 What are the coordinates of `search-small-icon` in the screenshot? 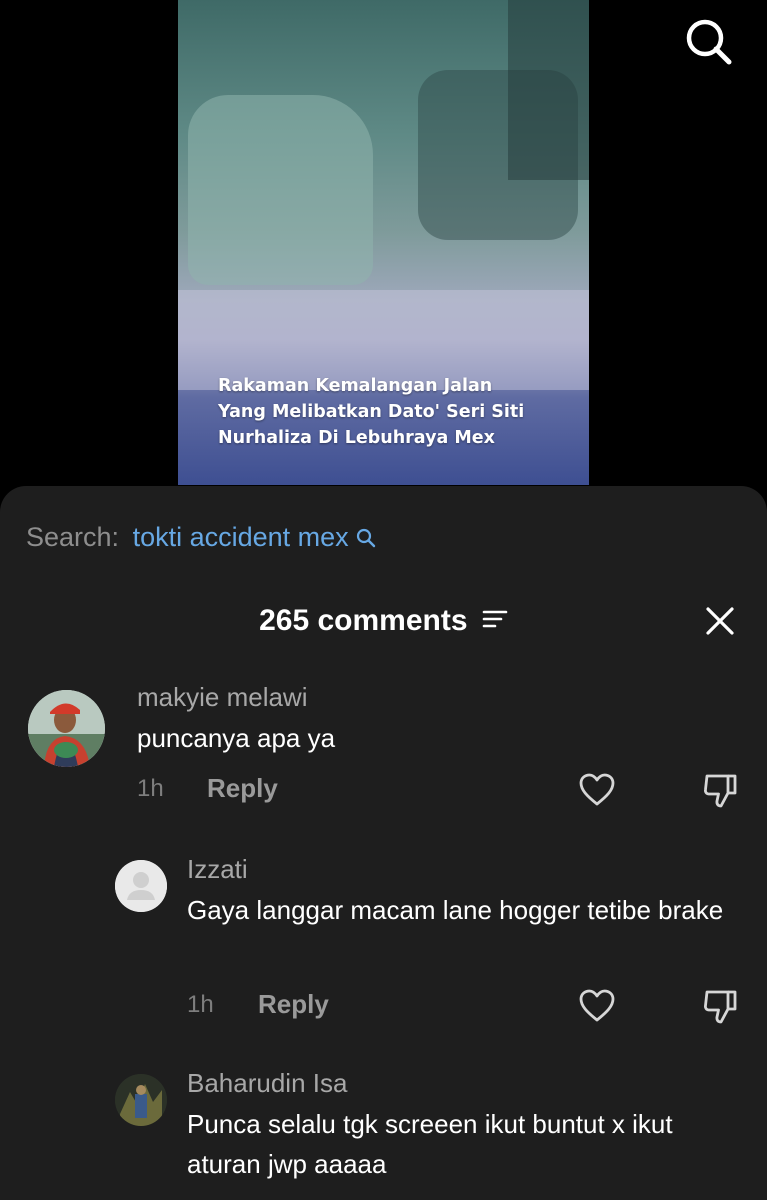 It's located at (366, 539).